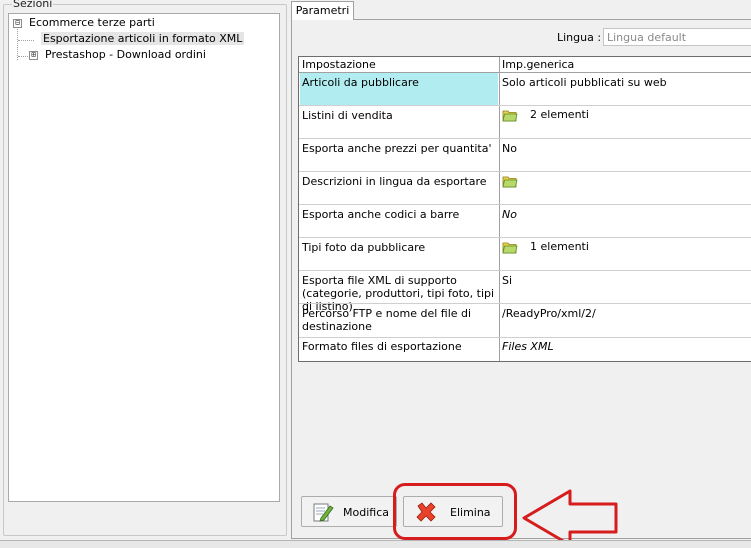  Describe the element at coordinates (538, 64) in the screenshot. I see `column-header-imp-generica: Imp.generica` at that location.